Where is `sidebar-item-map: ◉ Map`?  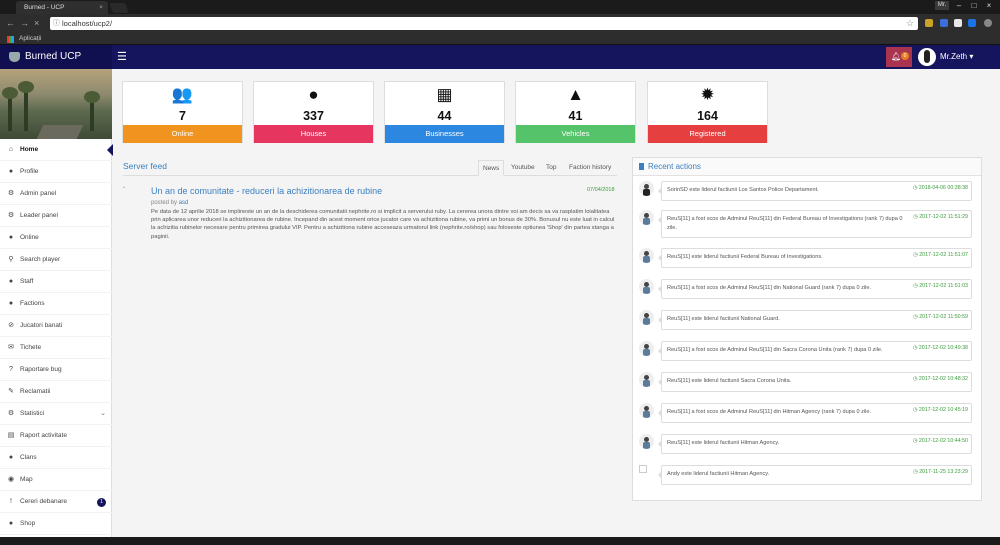 sidebar-item-map: ◉ Map is located at coordinates (56, 480).